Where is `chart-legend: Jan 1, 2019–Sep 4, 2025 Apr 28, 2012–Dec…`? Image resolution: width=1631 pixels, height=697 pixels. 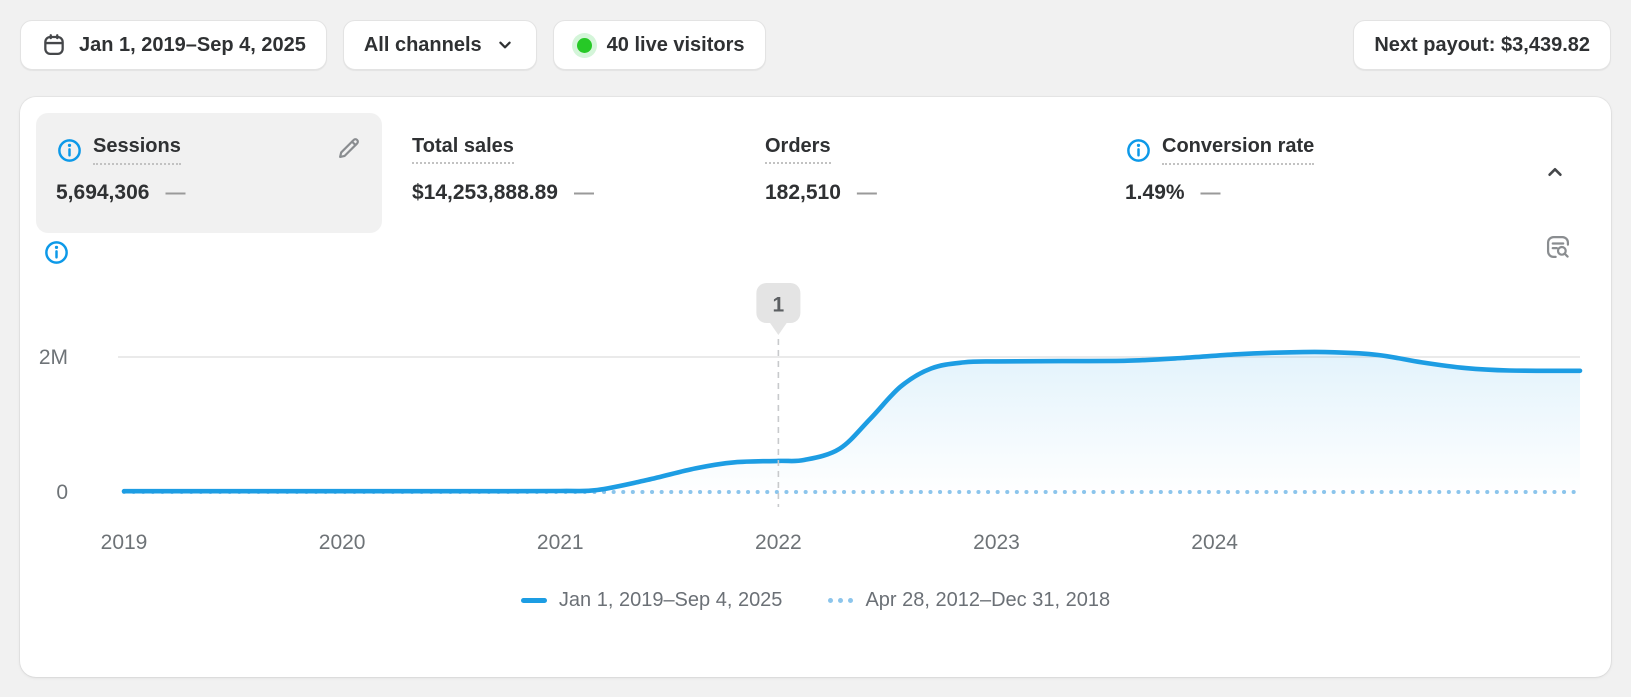
chart-legend: Jan 1, 2019–Sep 4, 2025 Apr 28, 2012–Dec… is located at coordinates (815, 600).